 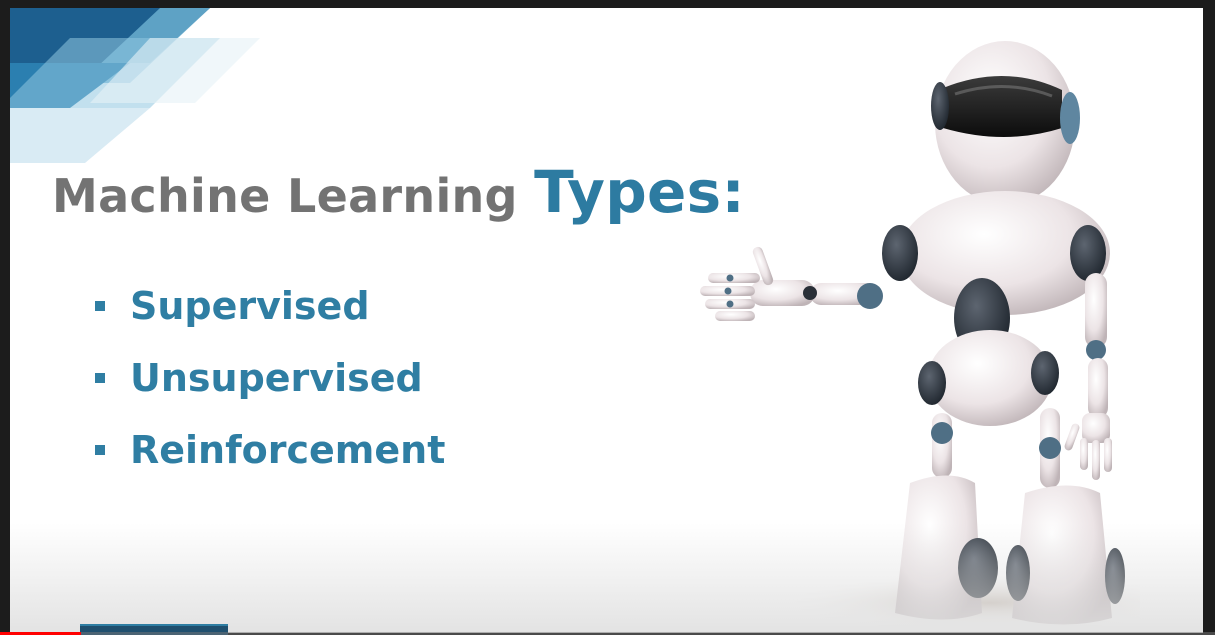 I want to click on corner-decoration, so click(x=135, y=85).